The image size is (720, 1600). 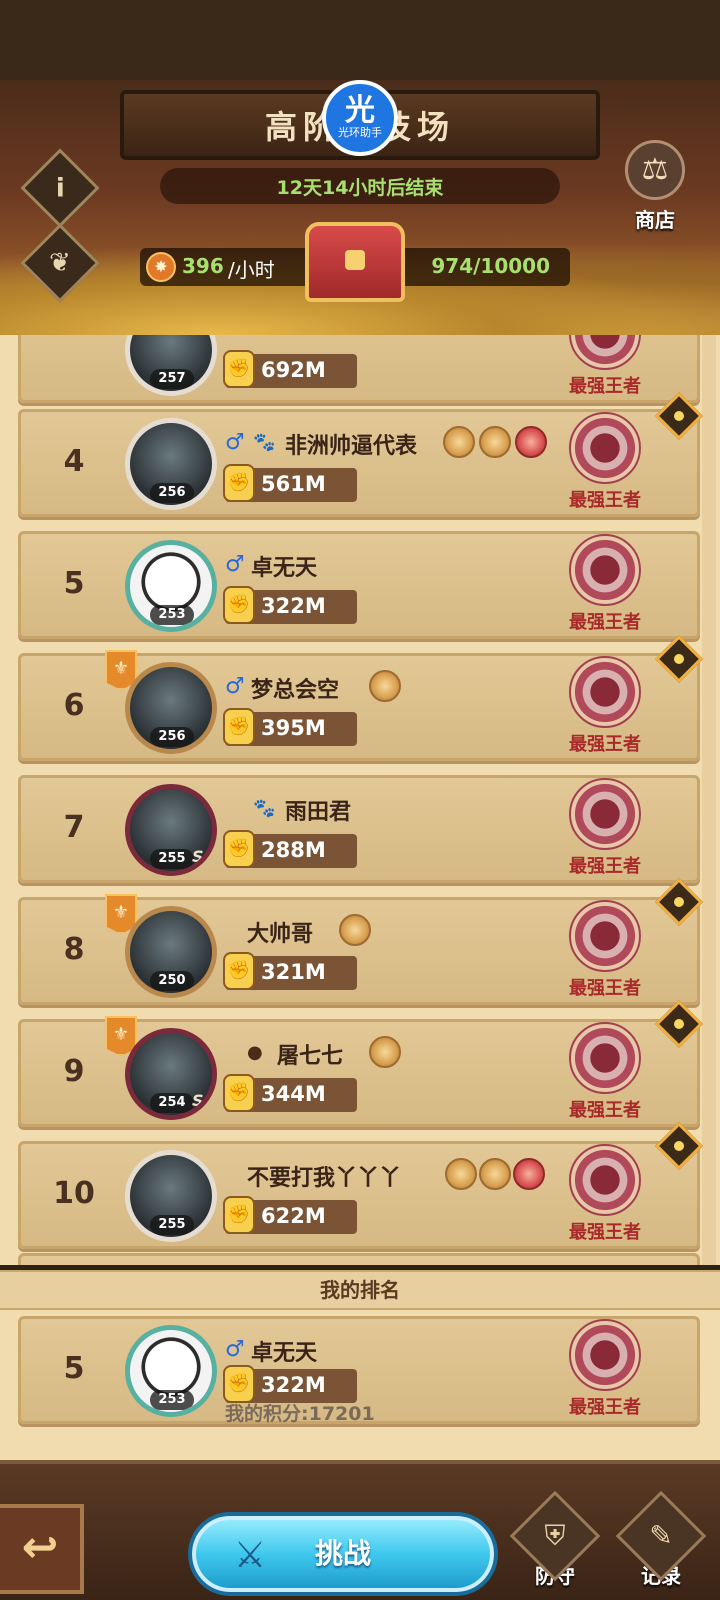 I want to click on ranking-row, so click(x=359, y=1259).